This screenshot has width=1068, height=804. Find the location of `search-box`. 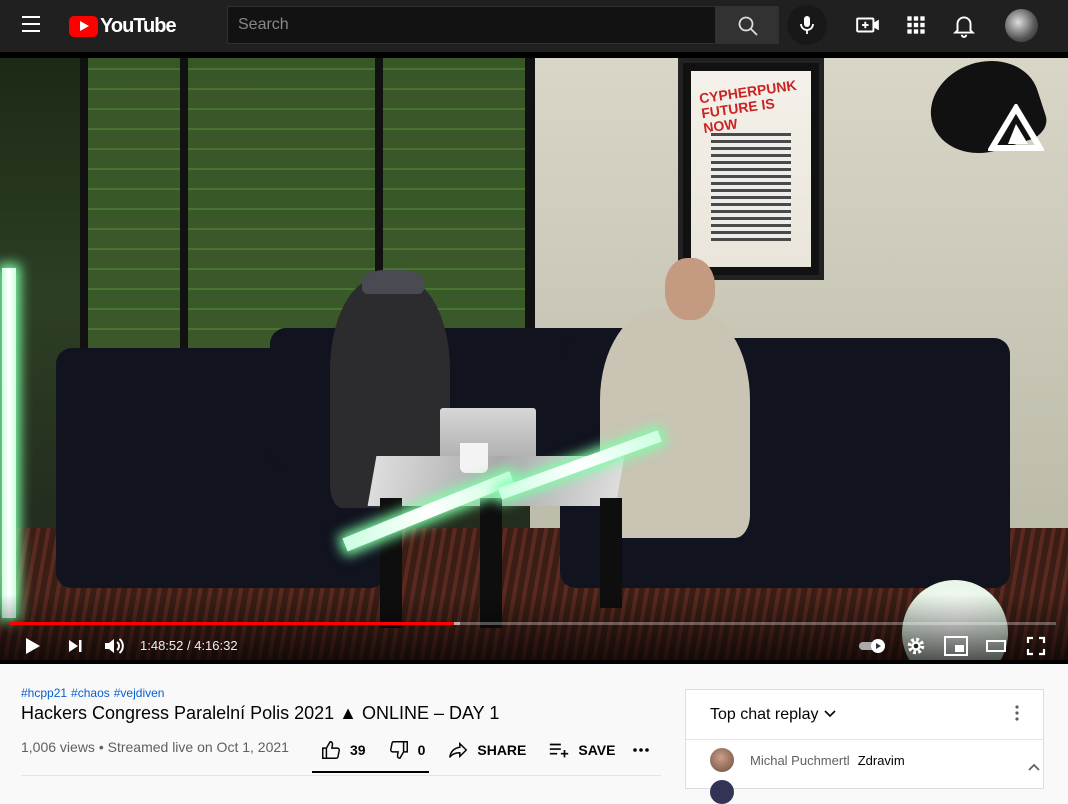

search-box is located at coordinates (471, 25).